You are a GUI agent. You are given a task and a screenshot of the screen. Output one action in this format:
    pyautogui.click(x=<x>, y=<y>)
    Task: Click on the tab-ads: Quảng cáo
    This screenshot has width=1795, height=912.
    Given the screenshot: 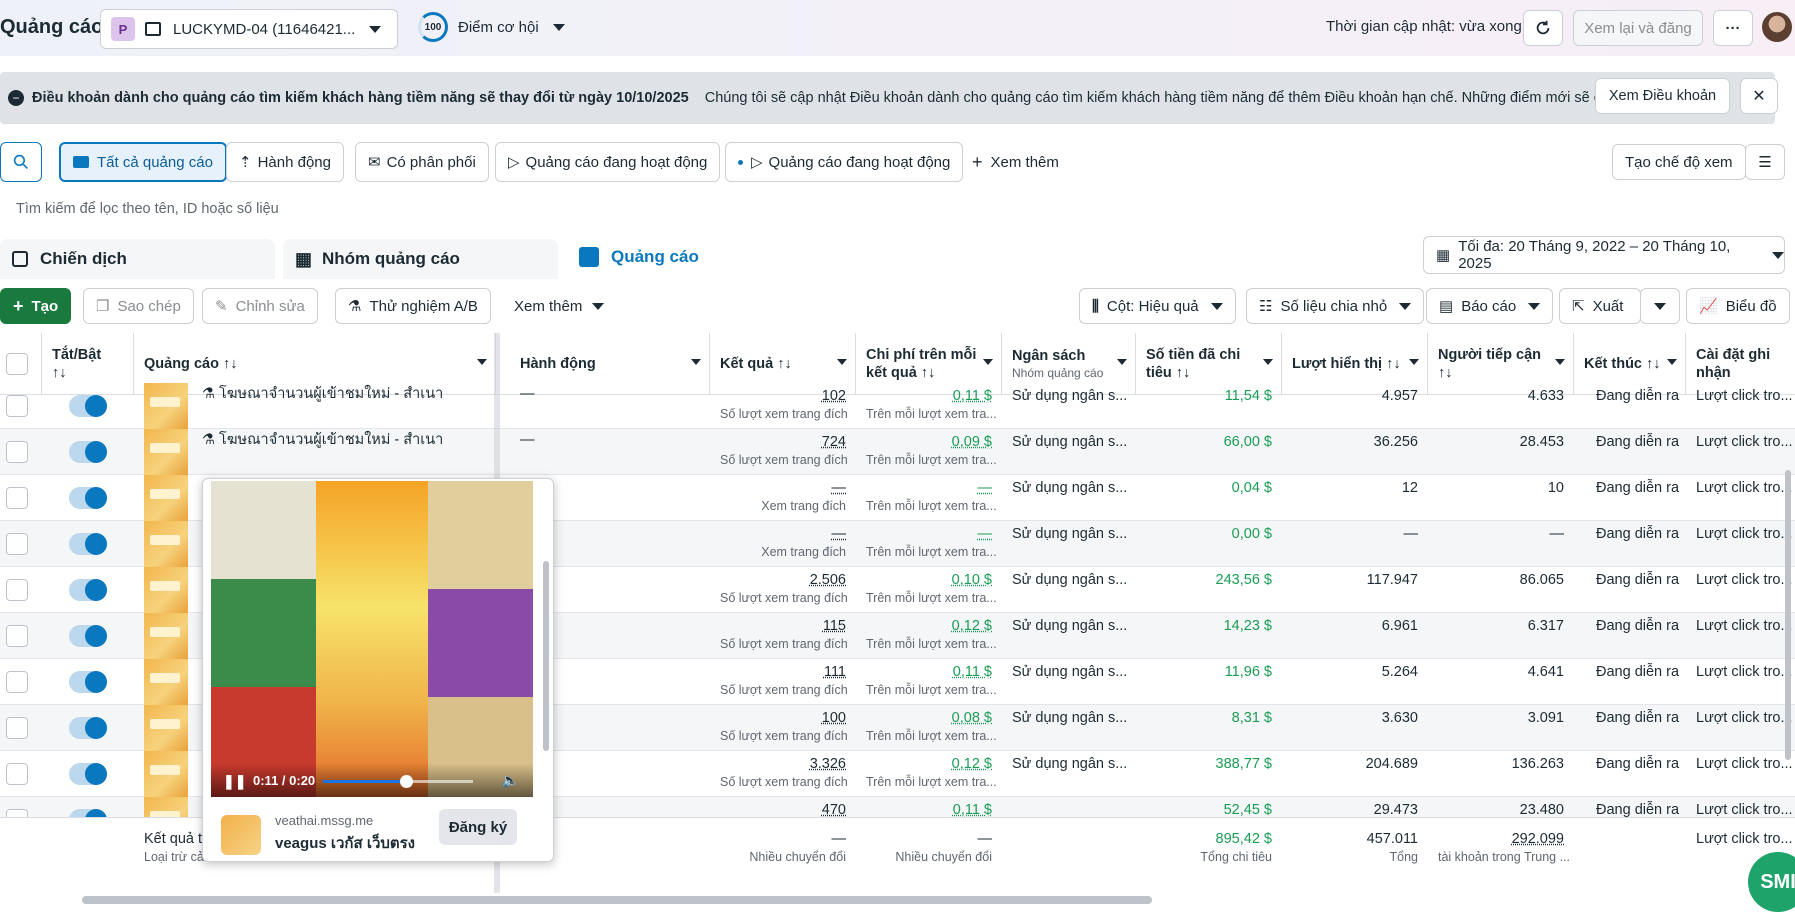 What is the action you would take?
    pyautogui.click(x=704, y=257)
    